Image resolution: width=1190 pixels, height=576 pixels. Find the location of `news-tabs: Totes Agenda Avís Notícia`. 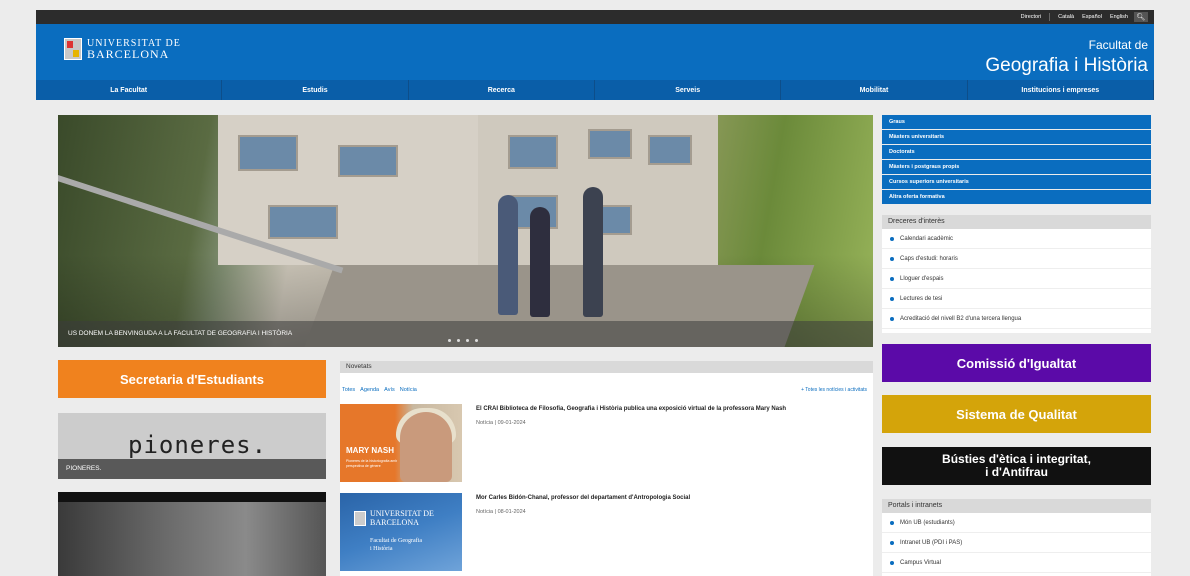

news-tabs: Totes Agenda Avís Notícia is located at coordinates (379, 390).